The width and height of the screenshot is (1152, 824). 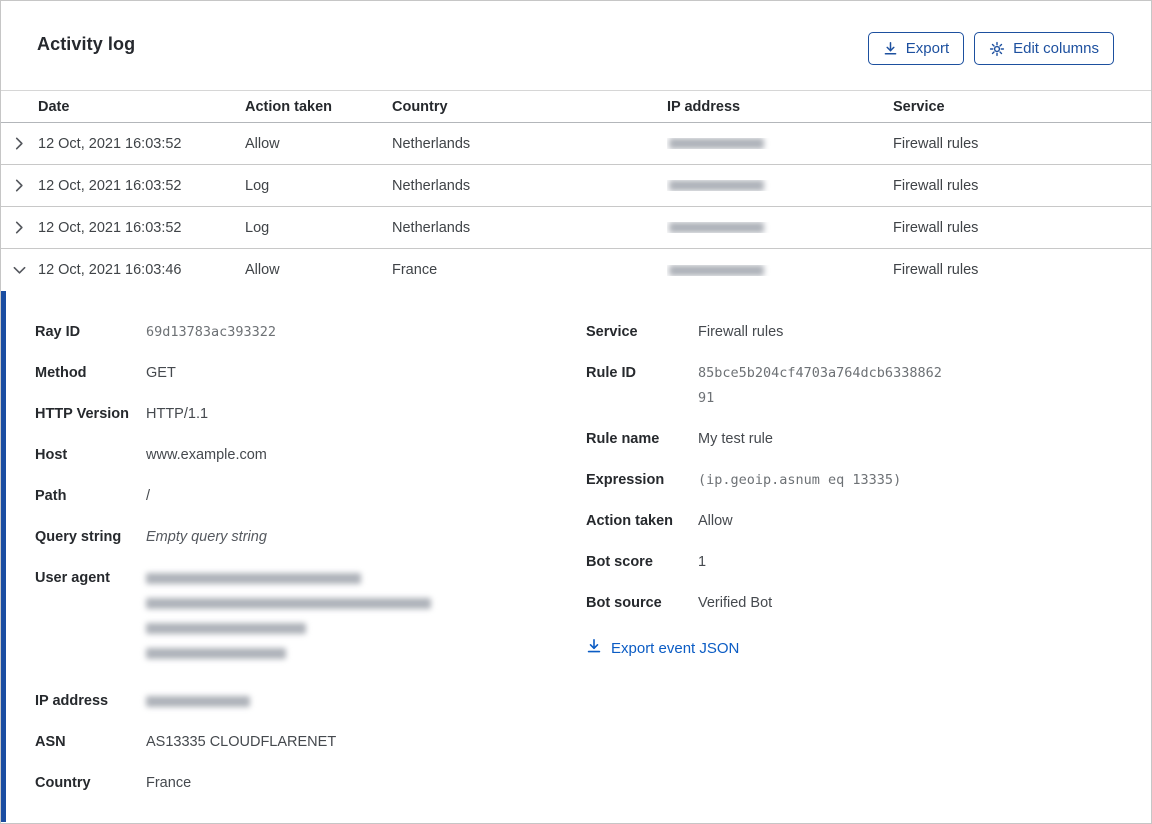 I want to click on panel-header: Activity log Export Edit columns, so click(x=576, y=45).